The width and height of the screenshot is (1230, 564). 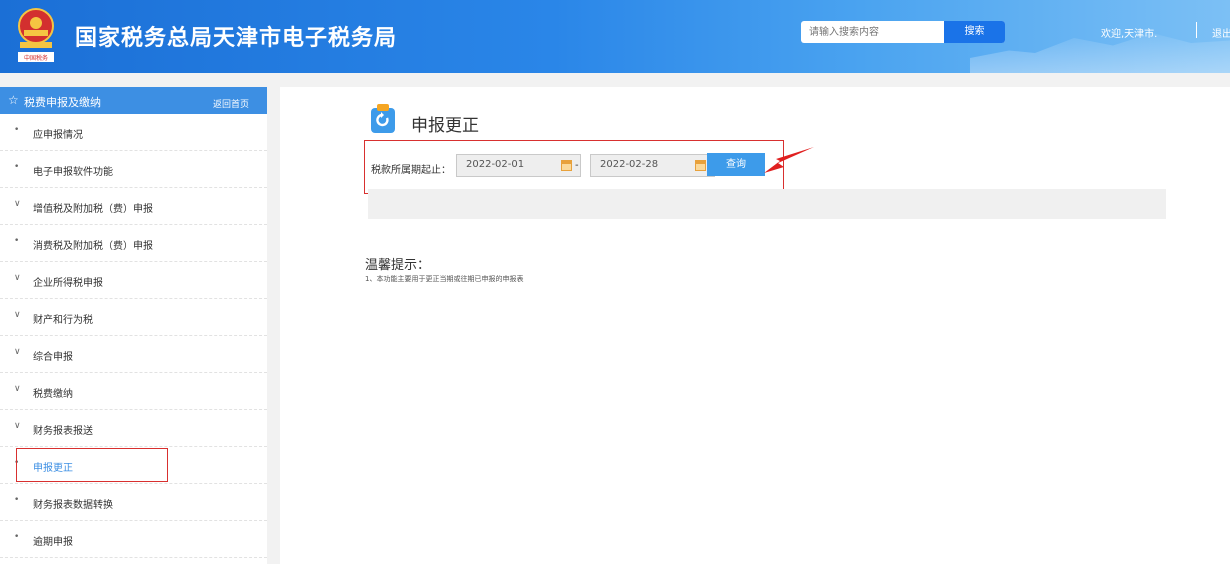 I want to click on search-box: 搜索, so click(x=903, y=32).